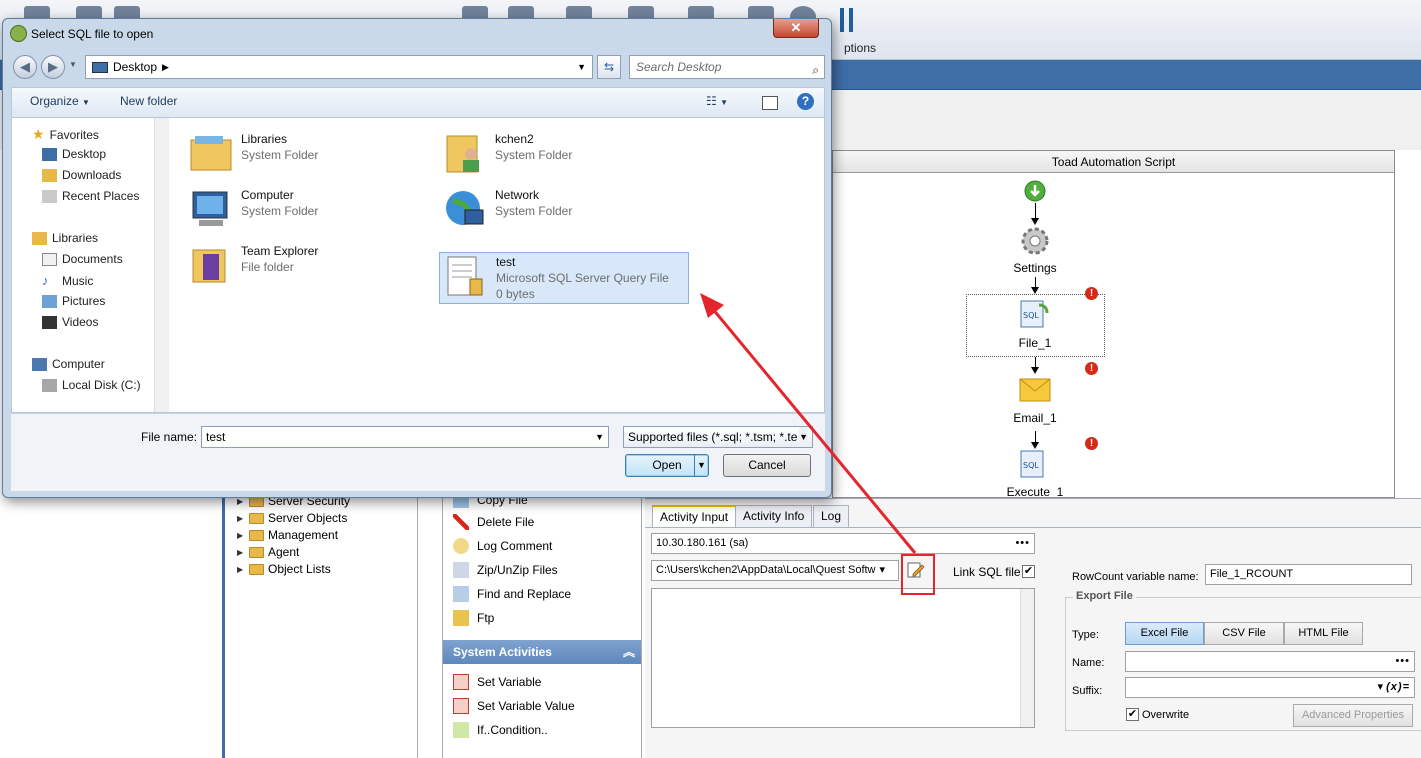 The height and width of the screenshot is (758, 1421). What do you see at coordinates (1035, 315) in the screenshot?
I see `sql-file-node-icon: SQL` at bounding box center [1035, 315].